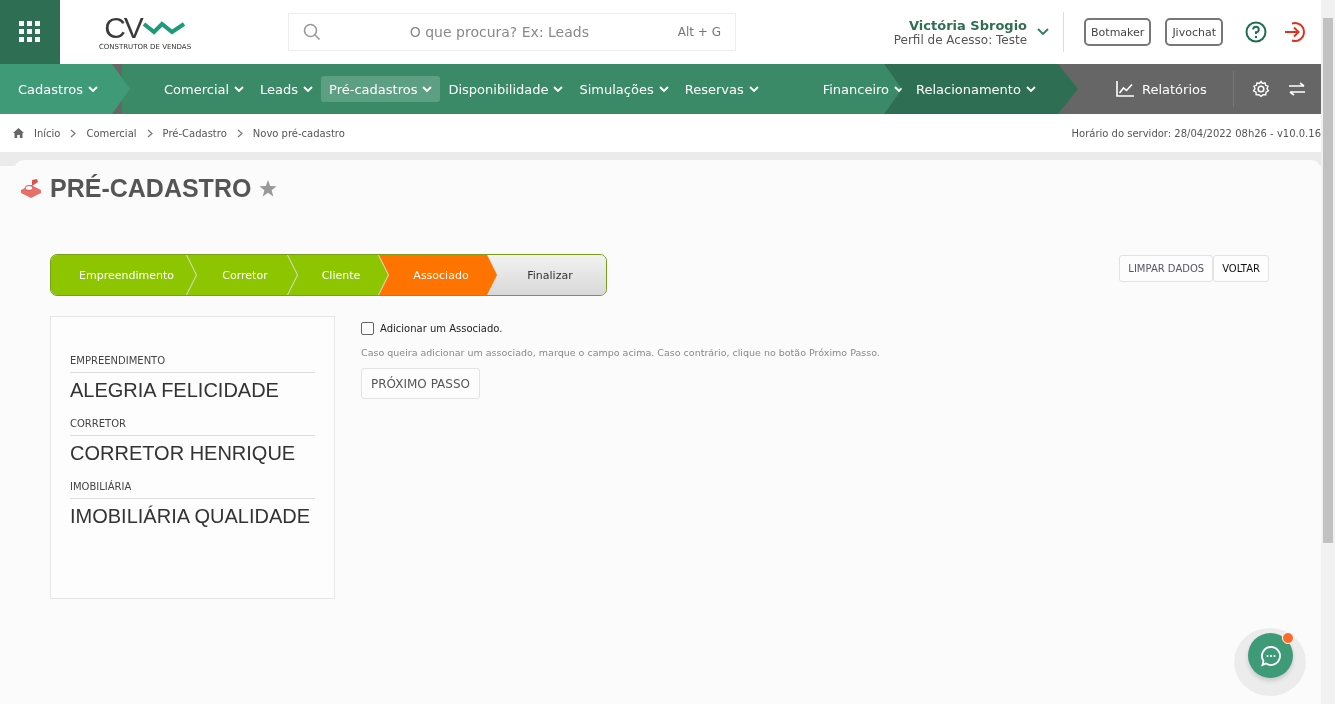  I want to click on summary-value: CORRETOR HENRIQUE, so click(183, 453).